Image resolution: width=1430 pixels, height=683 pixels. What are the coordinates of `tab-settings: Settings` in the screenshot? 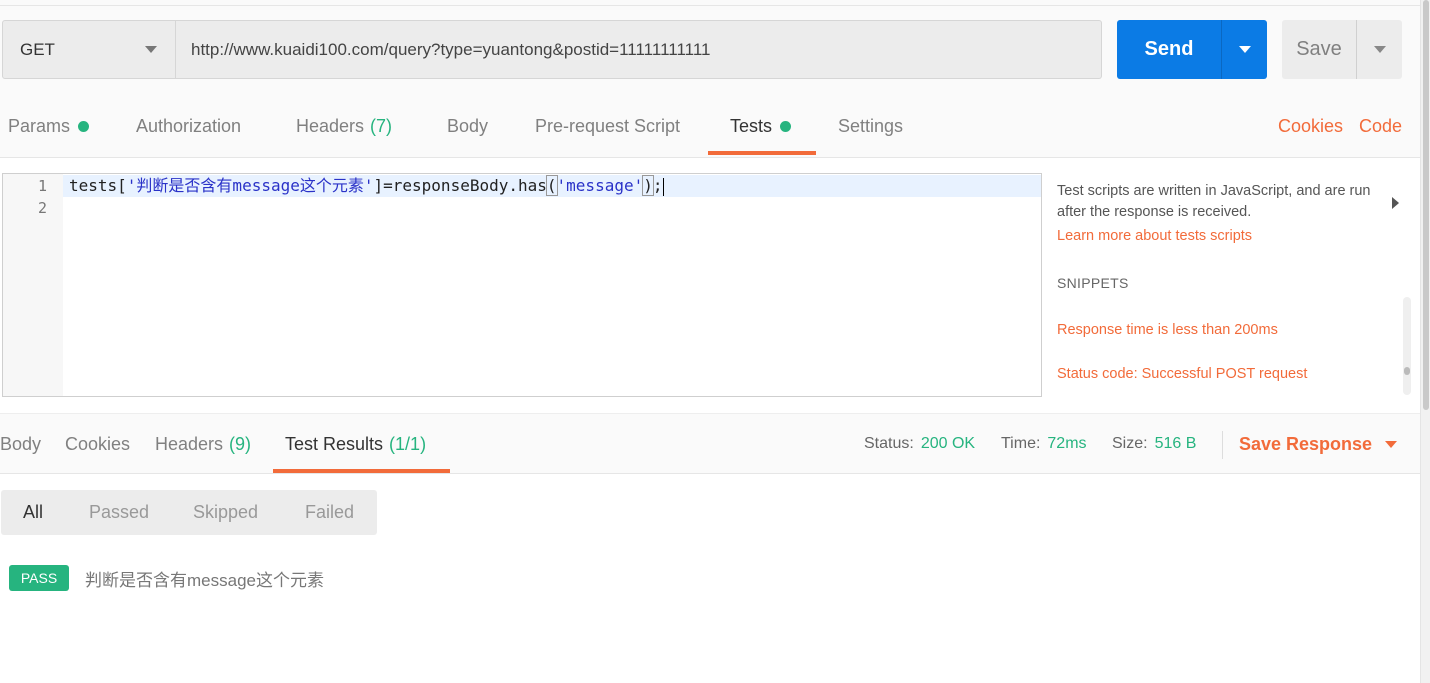 It's located at (870, 126).